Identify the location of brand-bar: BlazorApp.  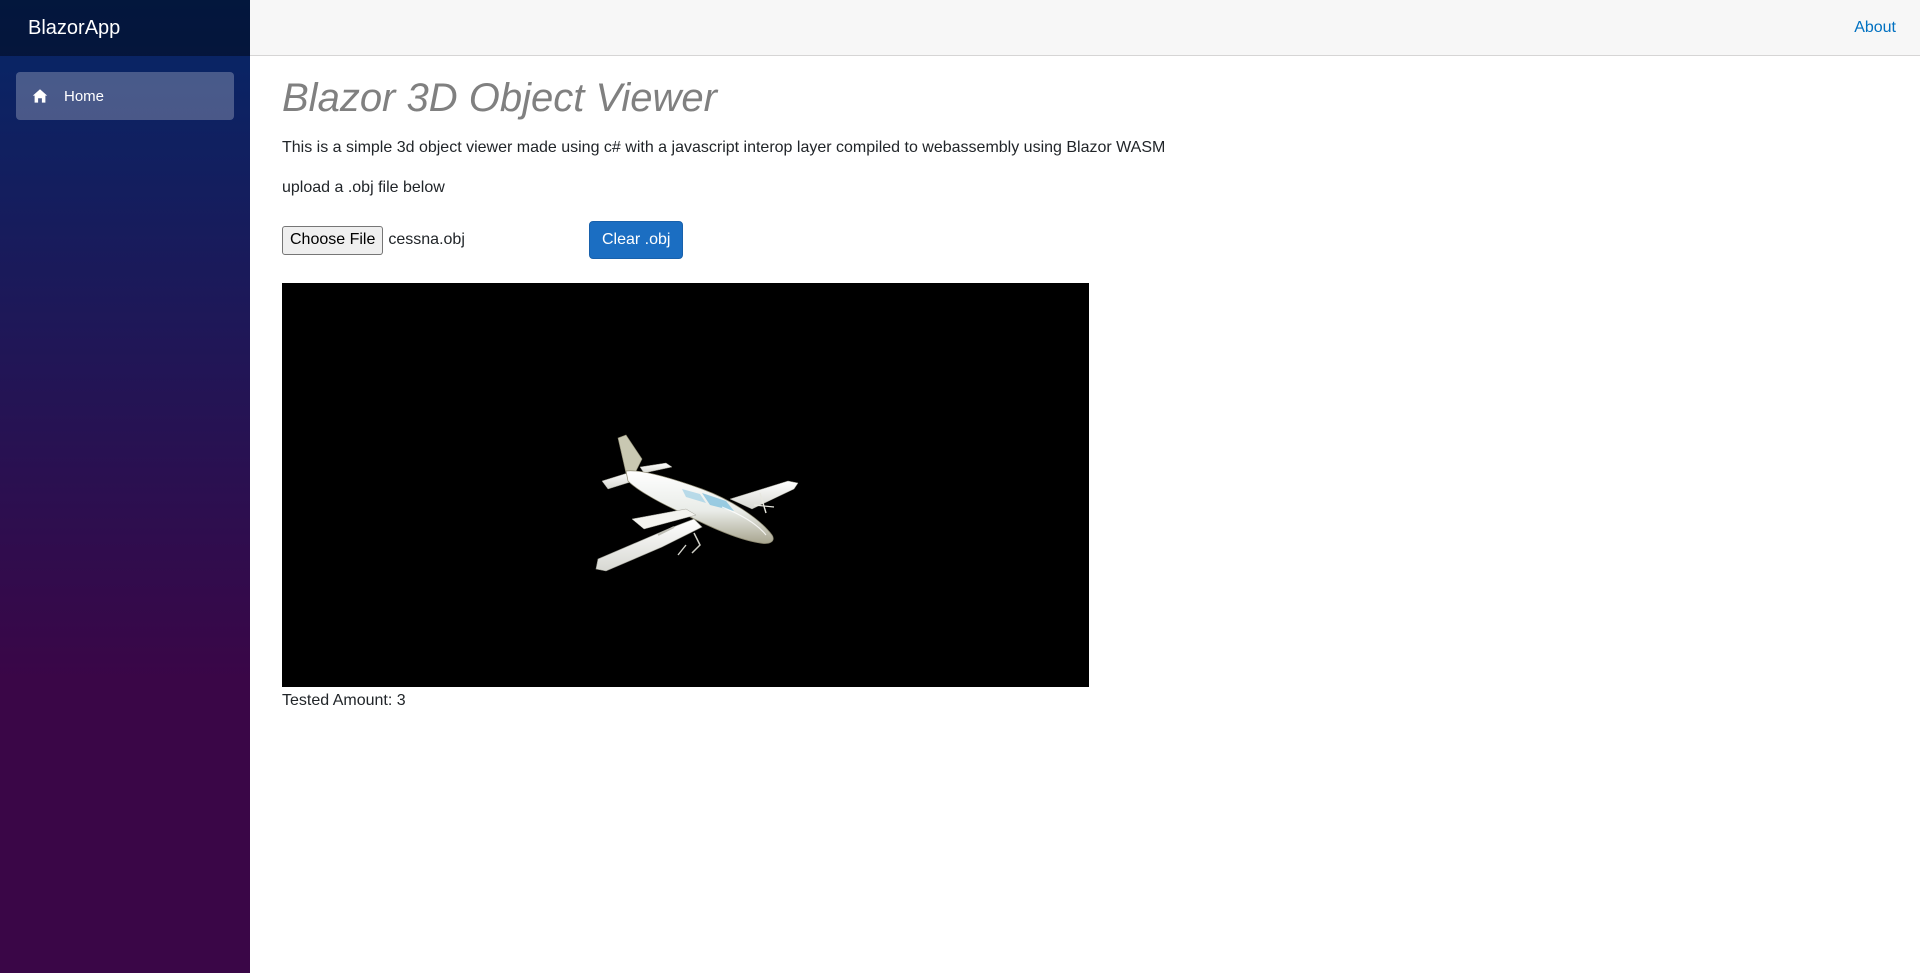
(125, 28).